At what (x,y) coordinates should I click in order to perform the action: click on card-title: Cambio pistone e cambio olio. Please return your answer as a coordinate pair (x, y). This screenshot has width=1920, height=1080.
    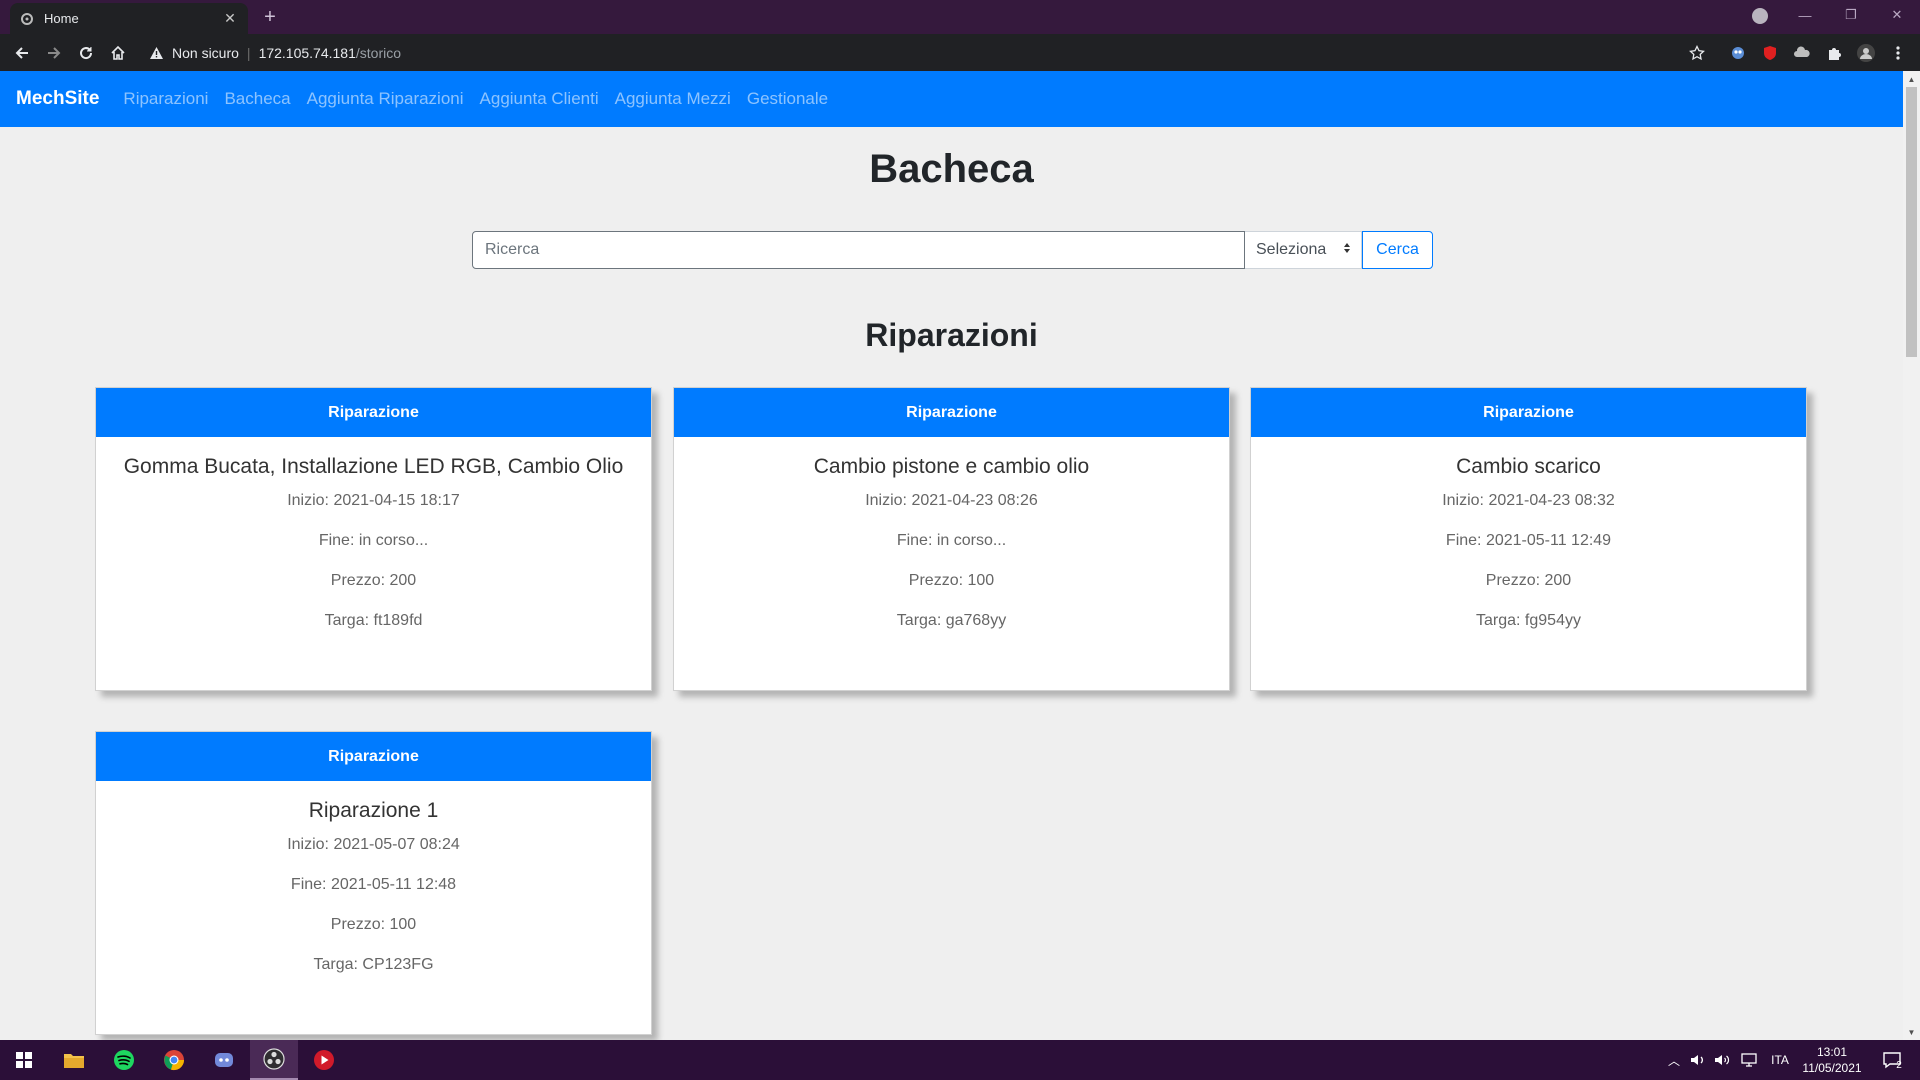
    Looking at the image, I should click on (951, 466).